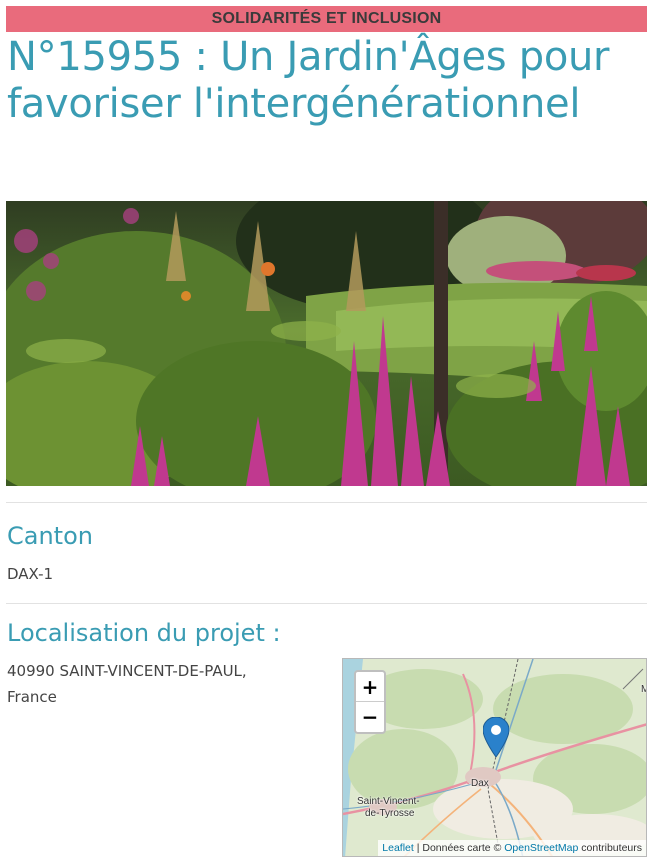  I want to click on zoom-in-button: +, so click(370, 687).